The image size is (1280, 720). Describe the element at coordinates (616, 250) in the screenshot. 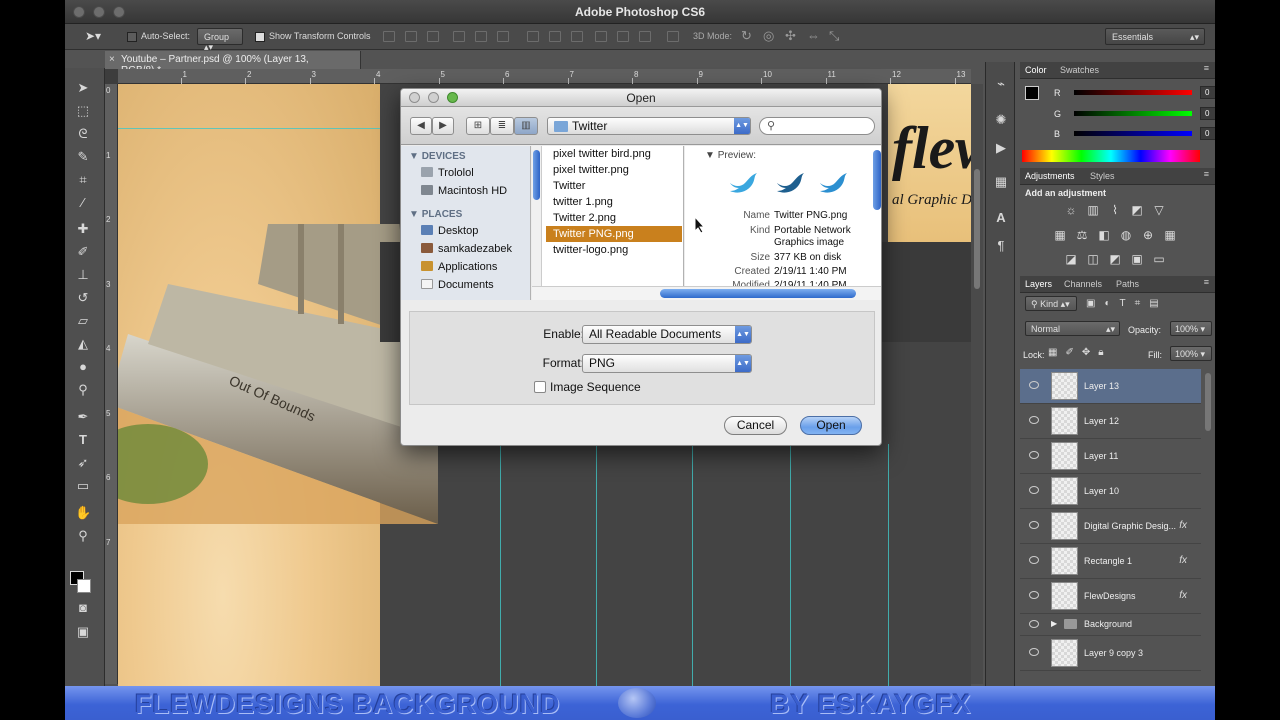

I see `file-item: twitter-logo.png` at that location.